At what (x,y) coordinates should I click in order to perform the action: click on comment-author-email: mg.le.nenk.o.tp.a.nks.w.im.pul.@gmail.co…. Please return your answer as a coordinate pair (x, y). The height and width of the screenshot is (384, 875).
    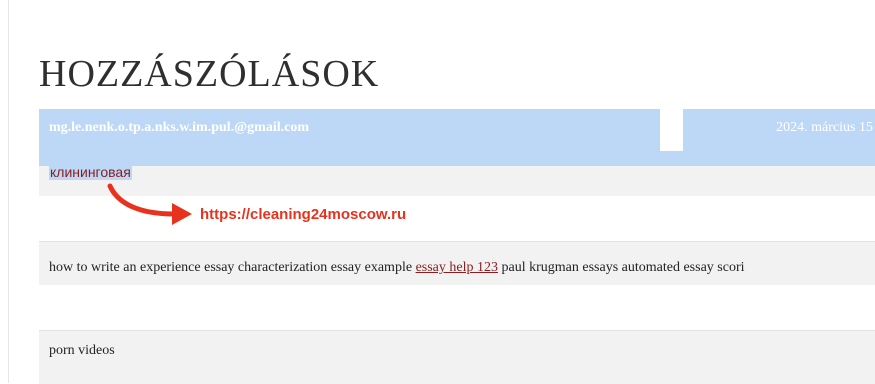
    Looking at the image, I should click on (179, 127).